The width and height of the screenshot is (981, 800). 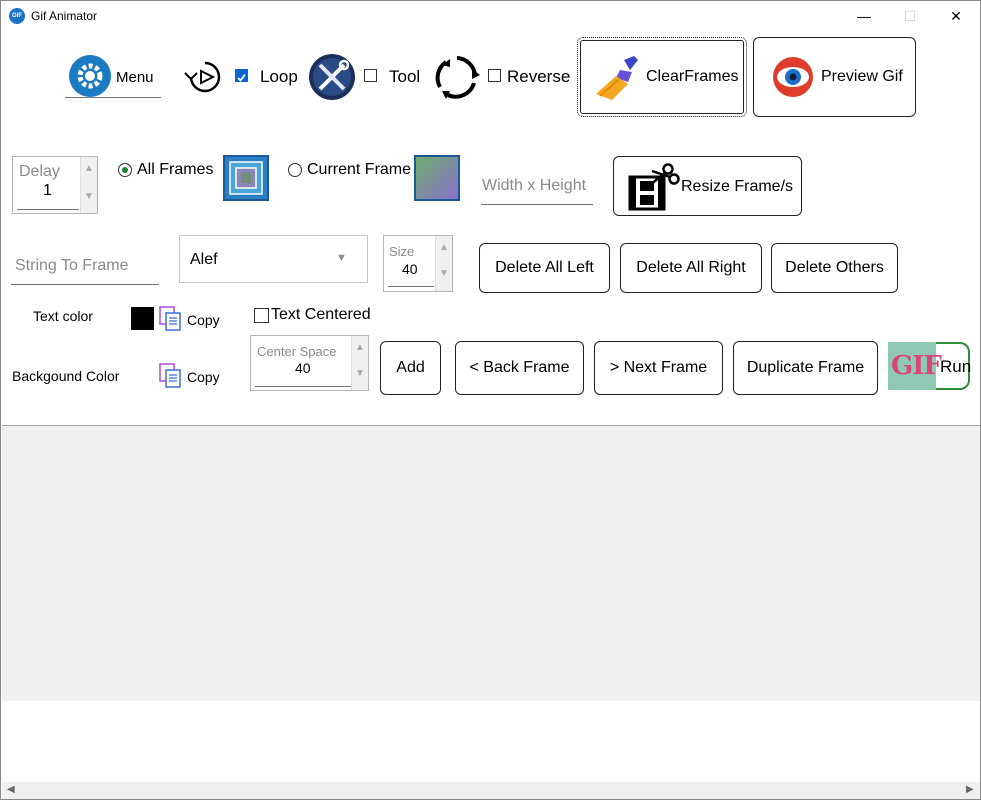 What do you see at coordinates (534, 186) in the screenshot?
I see `resize-input: Width x Height` at bounding box center [534, 186].